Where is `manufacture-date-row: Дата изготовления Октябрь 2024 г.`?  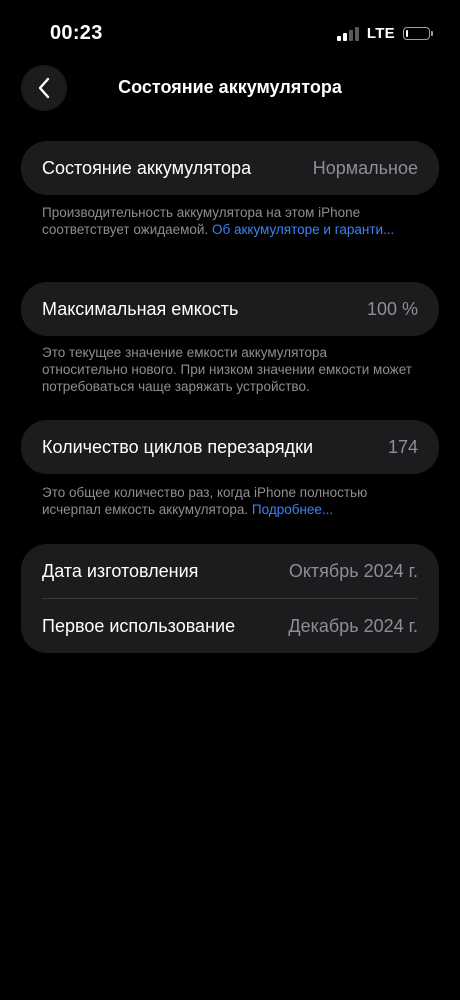
manufacture-date-row: Дата изготовления Октябрь 2024 г. is located at coordinates (230, 571).